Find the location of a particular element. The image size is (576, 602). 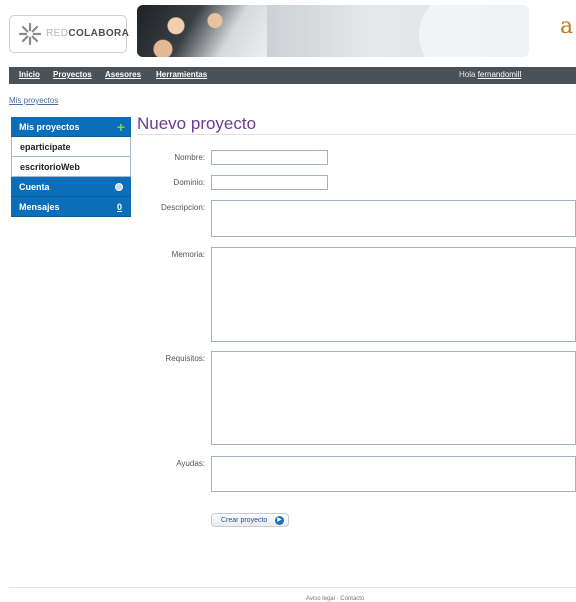

nav-asesores: Asesores is located at coordinates (123, 74).